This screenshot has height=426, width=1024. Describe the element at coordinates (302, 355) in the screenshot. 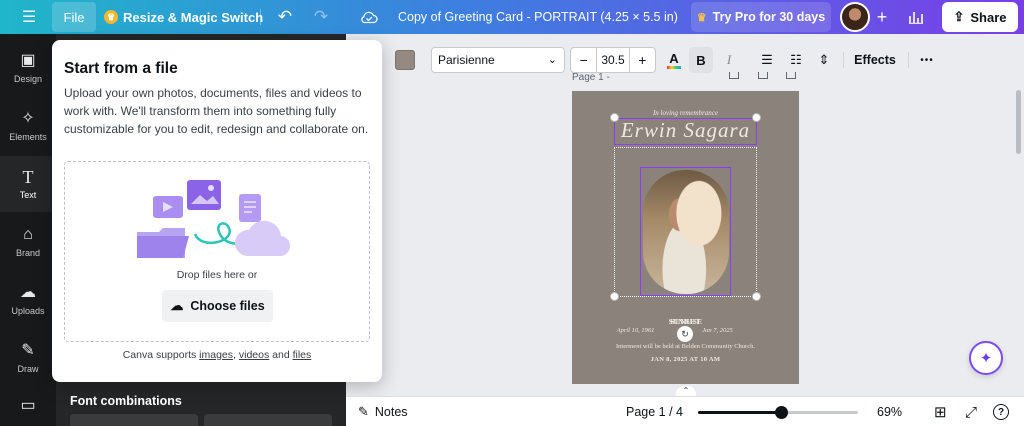

I see `files-link: files` at that location.